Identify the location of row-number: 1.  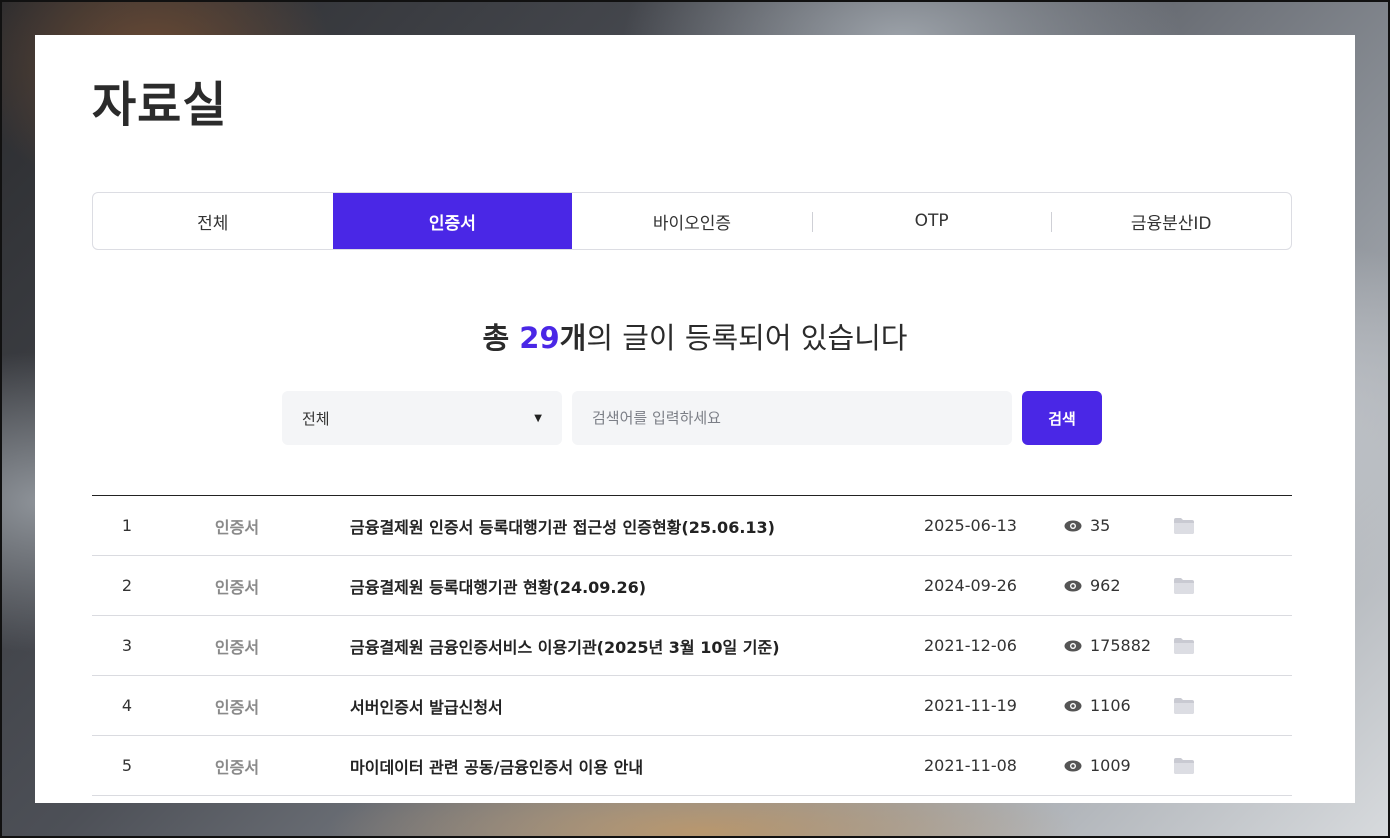
(127, 525).